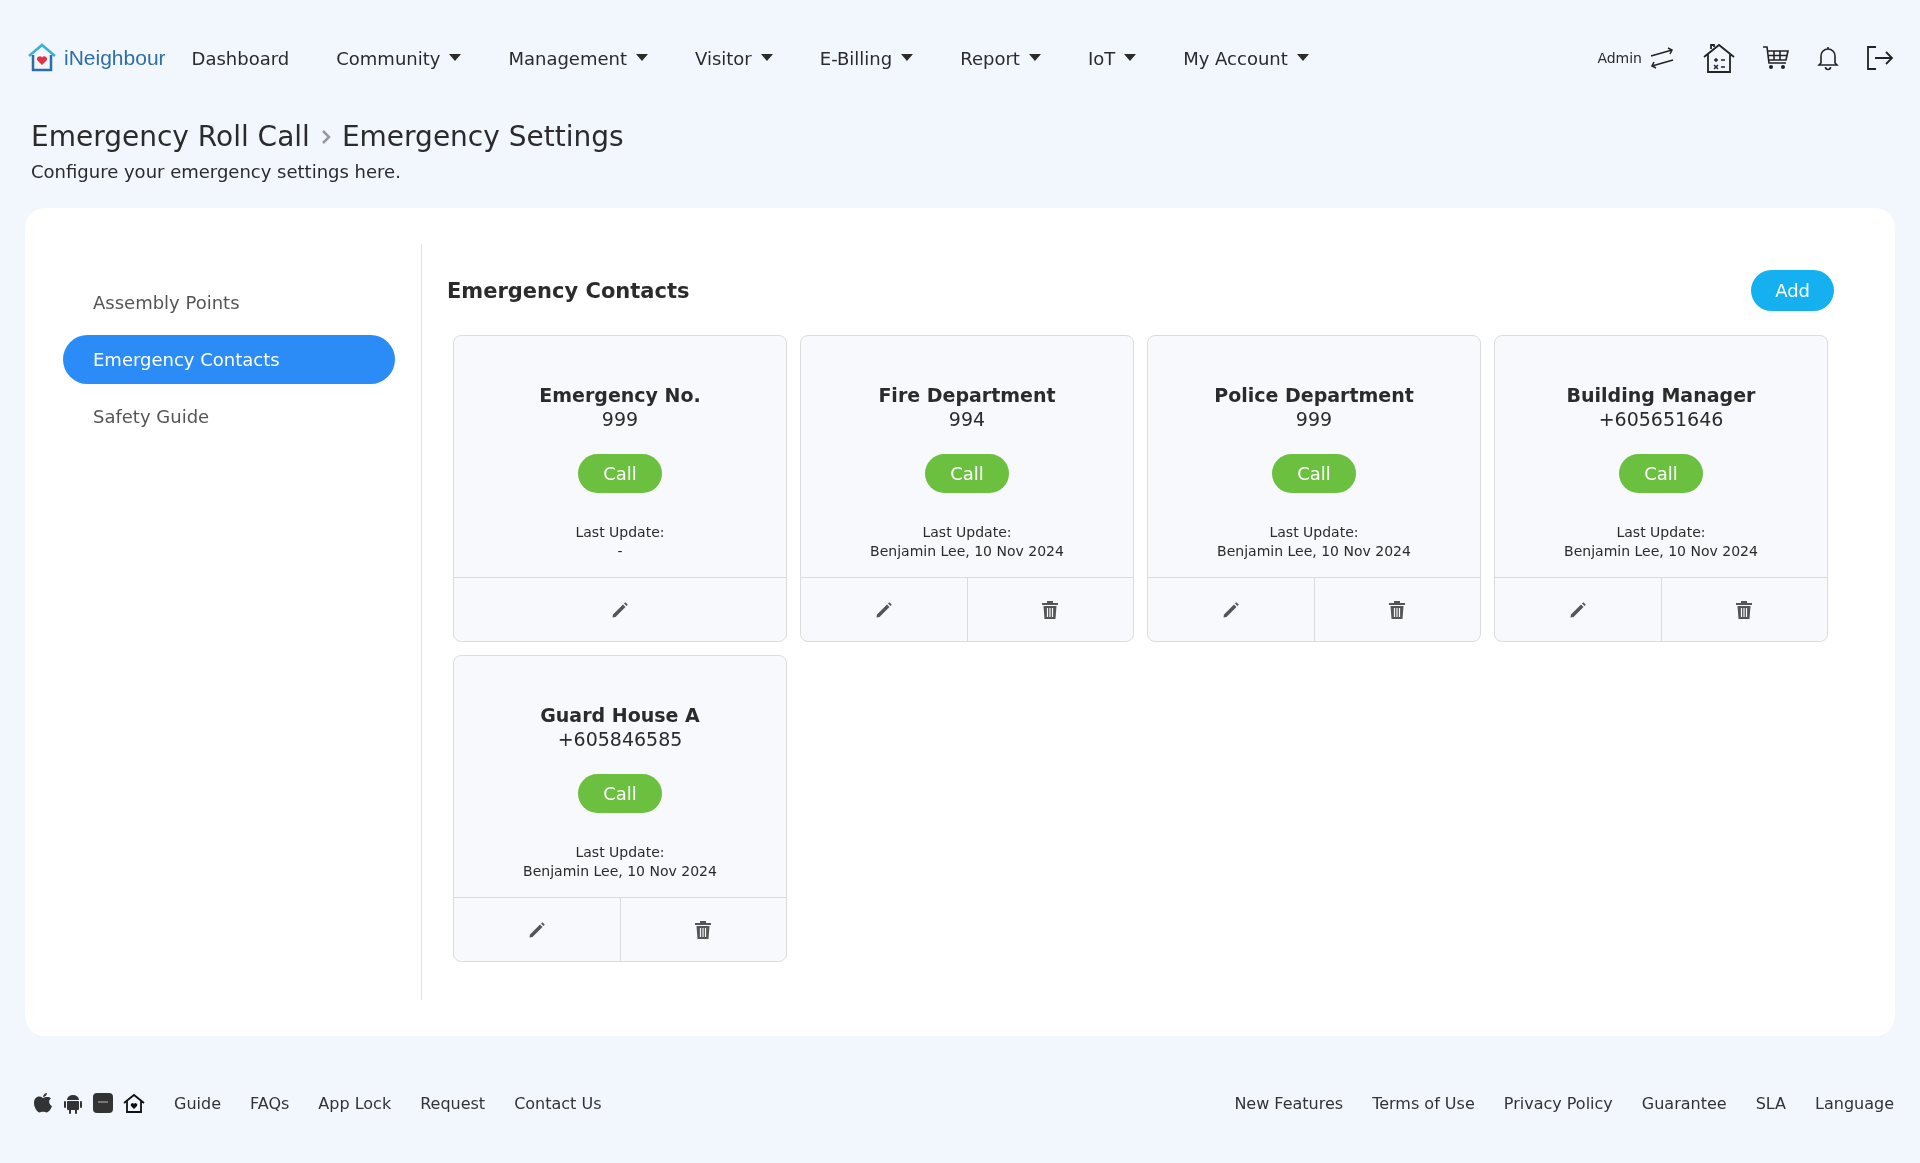 The height and width of the screenshot is (1163, 1920). What do you see at coordinates (1619, 58) in the screenshot?
I see `role-label: Admin` at bounding box center [1619, 58].